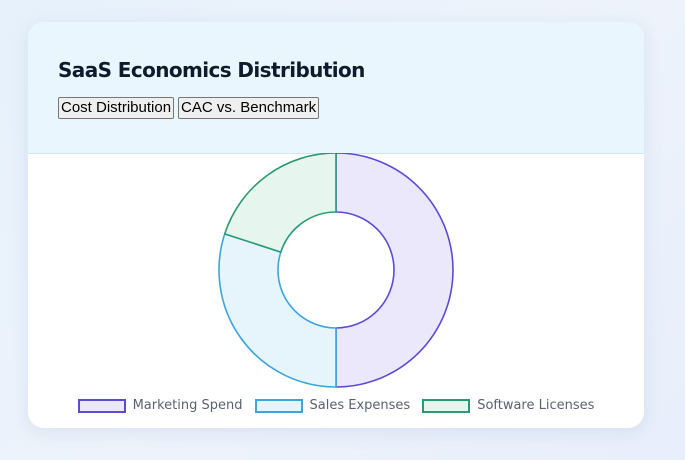 The width and height of the screenshot is (685, 460). What do you see at coordinates (536, 405) in the screenshot?
I see `legend-label: Software Licenses` at bounding box center [536, 405].